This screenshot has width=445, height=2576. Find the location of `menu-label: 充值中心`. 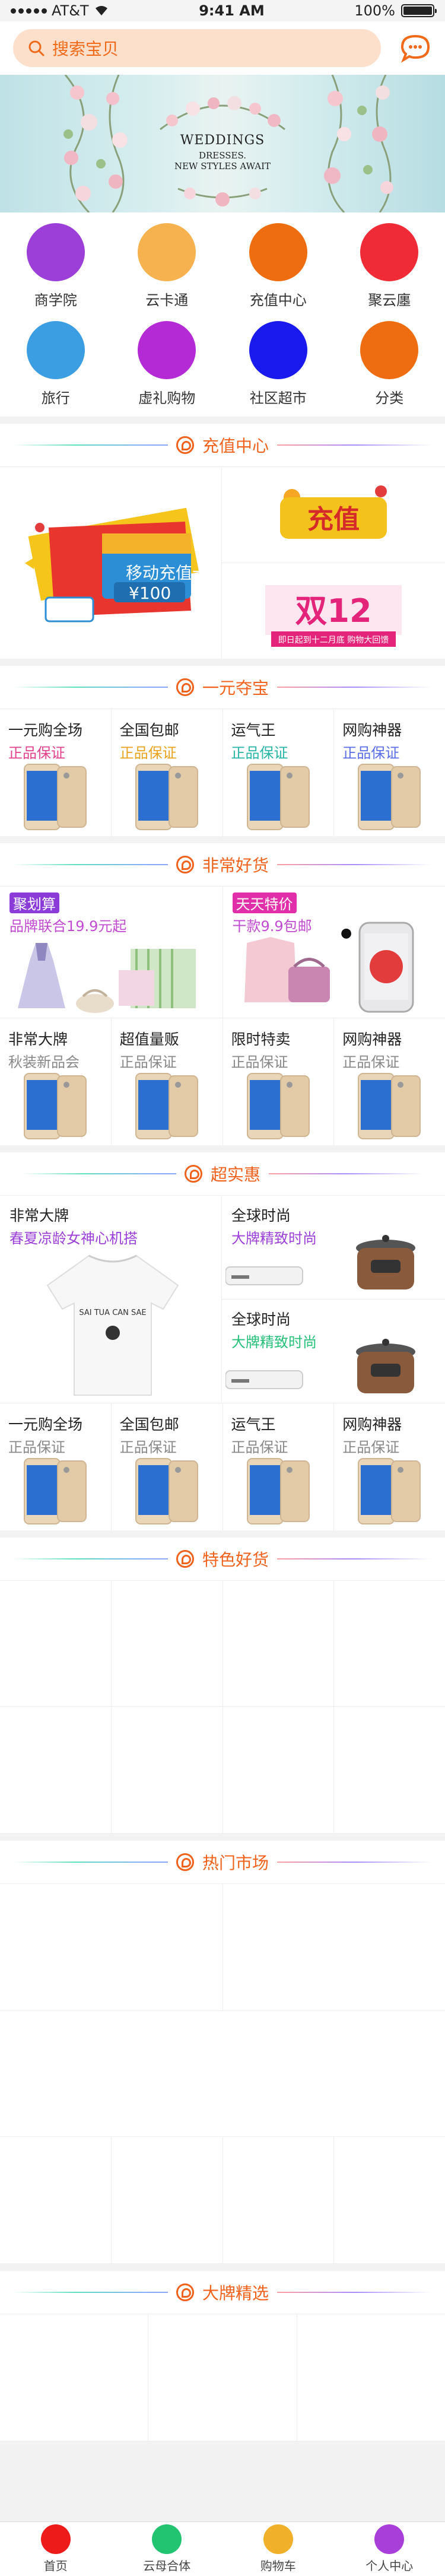

menu-label: 充值中心 is located at coordinates (278, 300).